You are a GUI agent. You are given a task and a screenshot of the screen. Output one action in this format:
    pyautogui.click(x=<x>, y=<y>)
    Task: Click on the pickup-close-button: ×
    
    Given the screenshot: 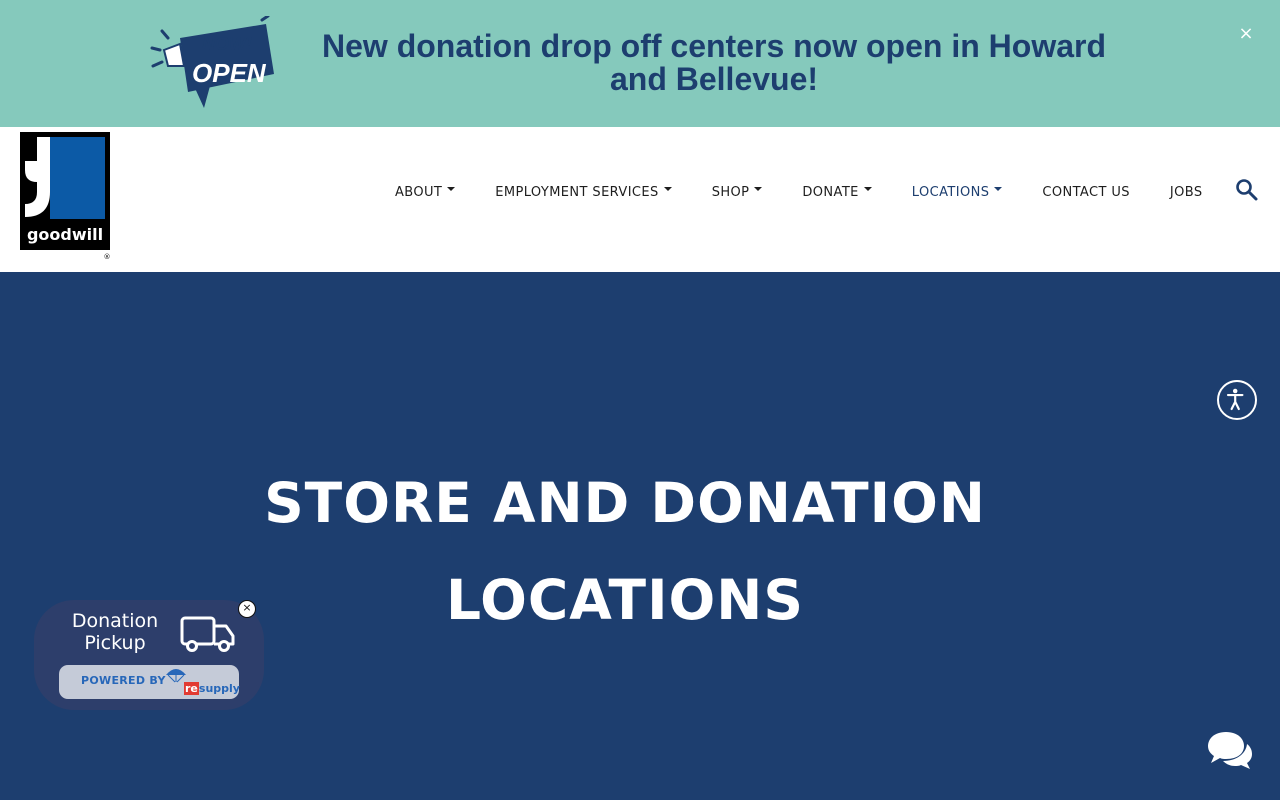 What is the action you would take?
    pyautogui.click(x=247, y=609)
    